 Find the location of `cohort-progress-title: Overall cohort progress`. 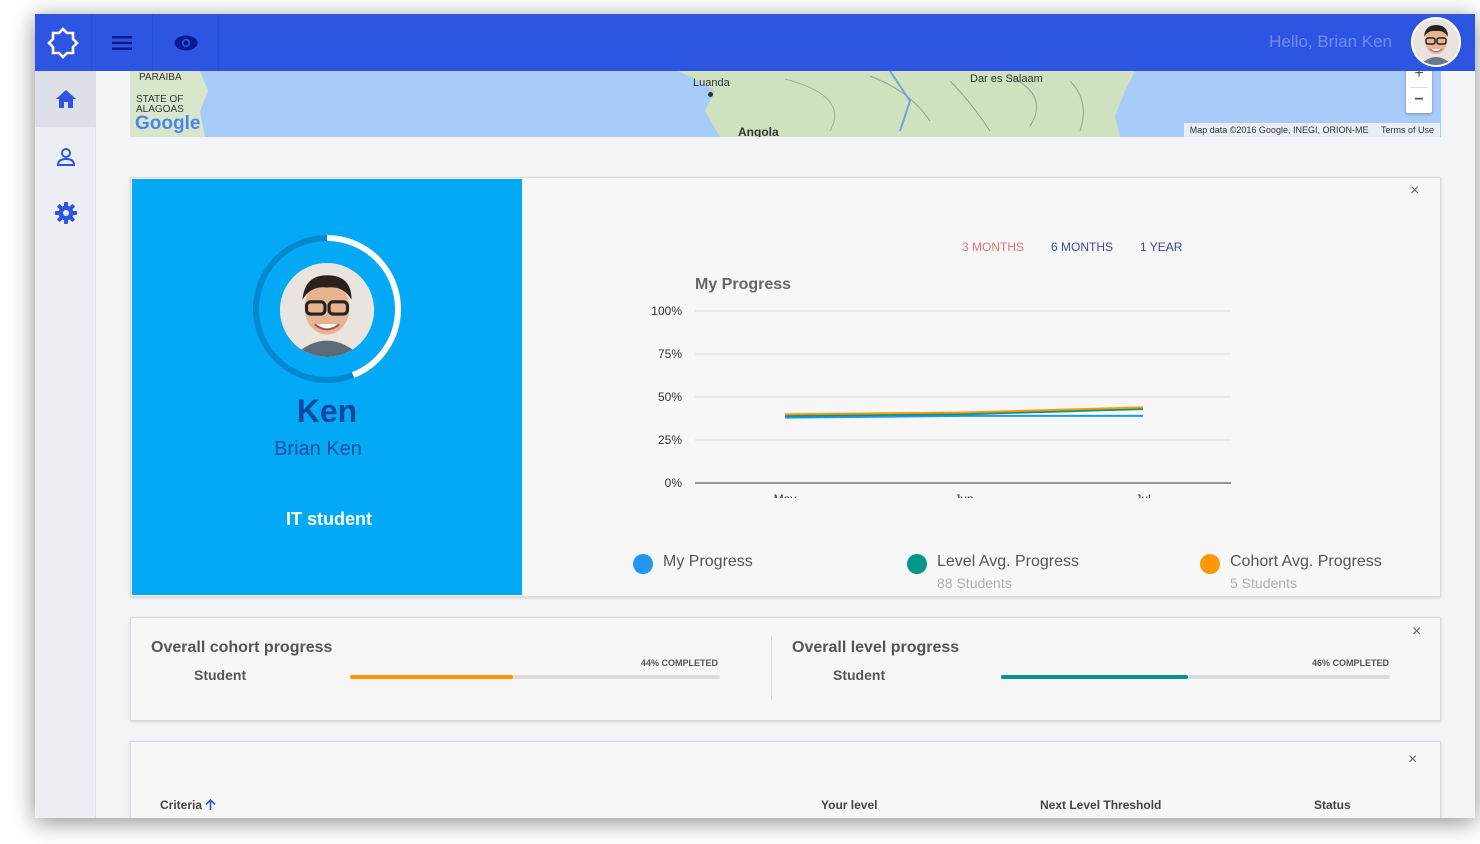

cohort-progress-title: Overall cohort progress is located at coordinates (242, 647).